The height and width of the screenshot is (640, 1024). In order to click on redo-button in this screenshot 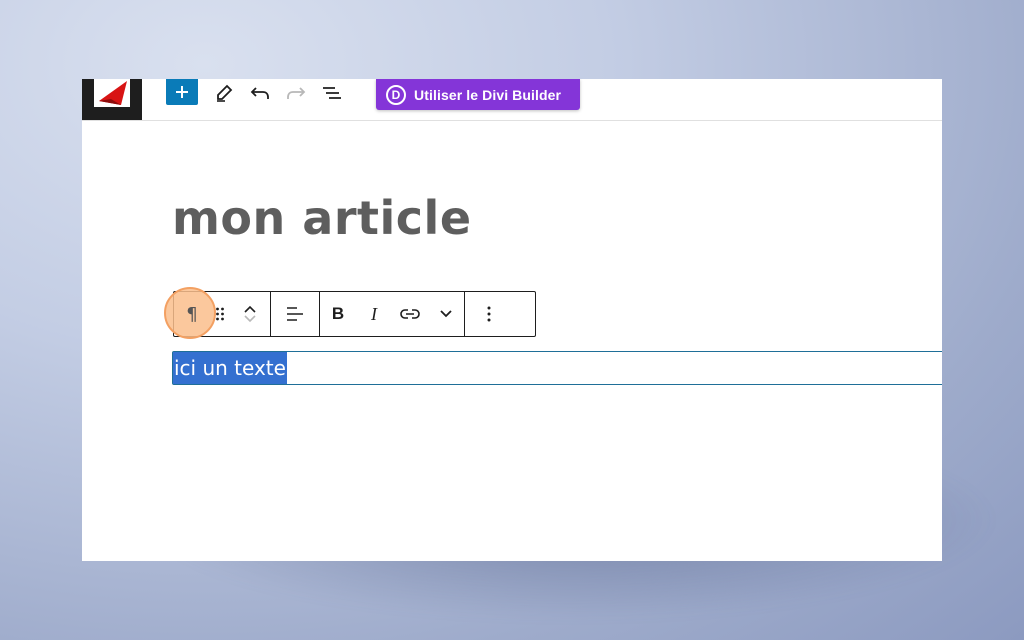, I will do `click(296, 93)`.